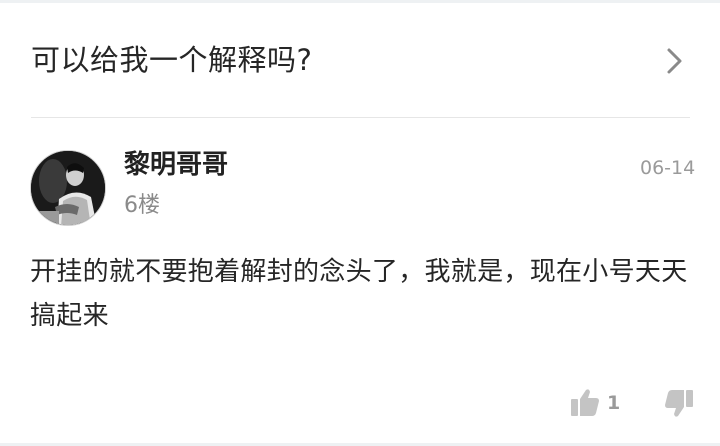 This screenshot has width=720, height=446. I want to click on section-divider, so click(360, 117).